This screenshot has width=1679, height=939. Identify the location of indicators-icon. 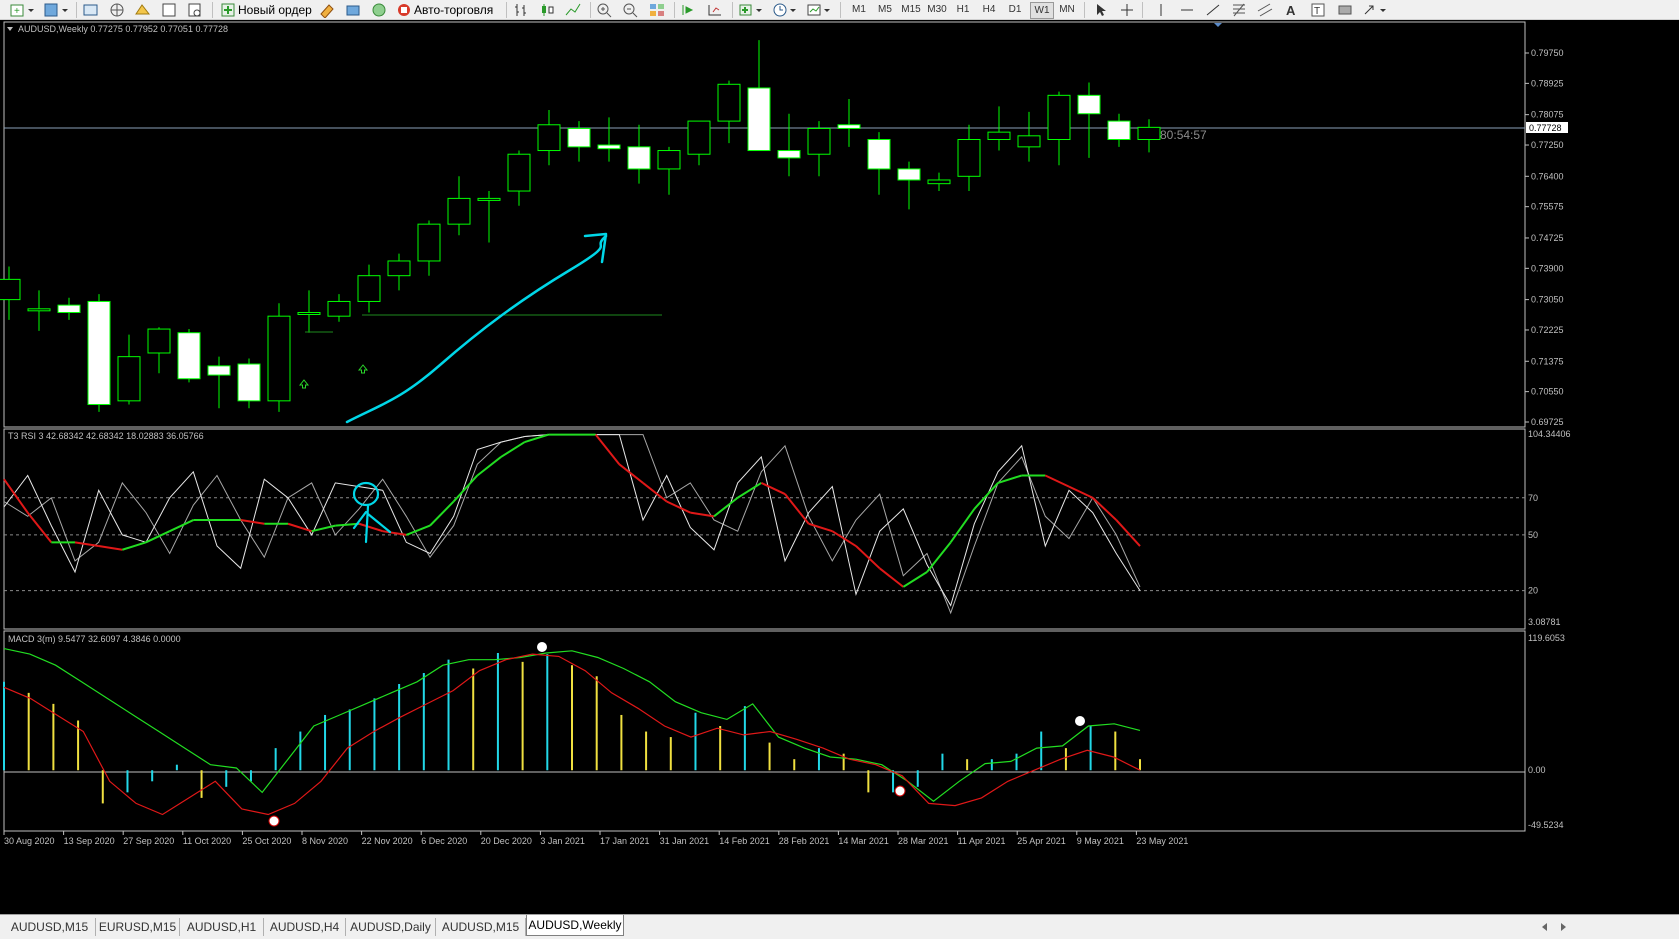
(752, 9).